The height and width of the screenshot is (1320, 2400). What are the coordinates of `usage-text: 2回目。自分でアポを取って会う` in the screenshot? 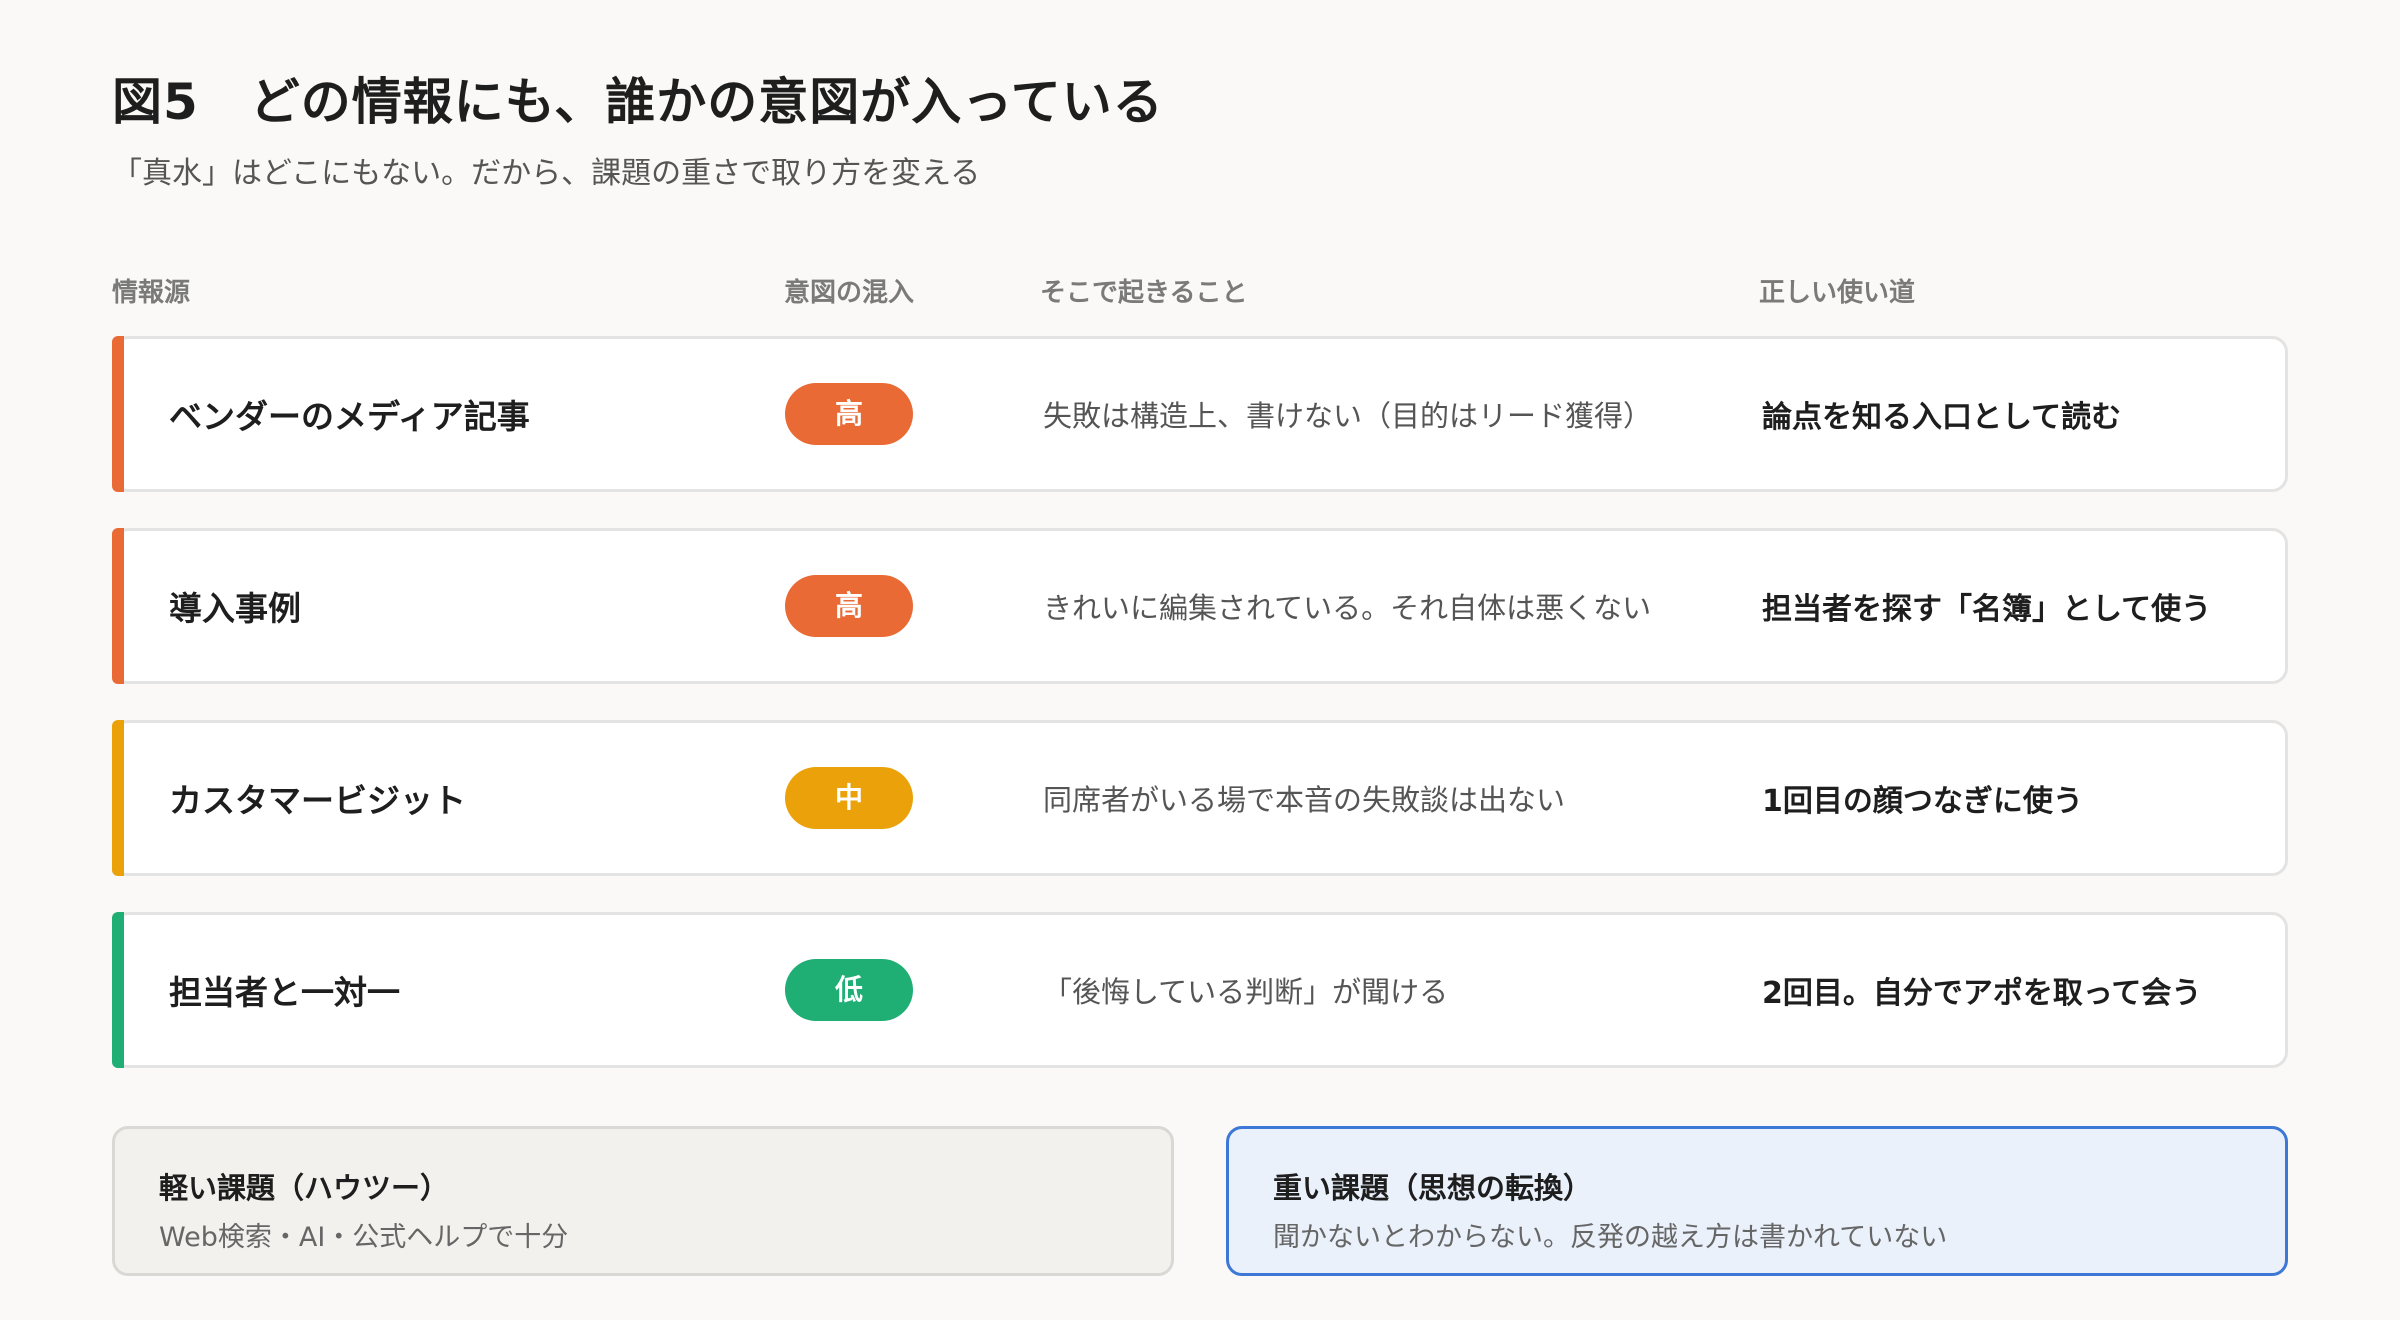 It's located at (1982, 993).